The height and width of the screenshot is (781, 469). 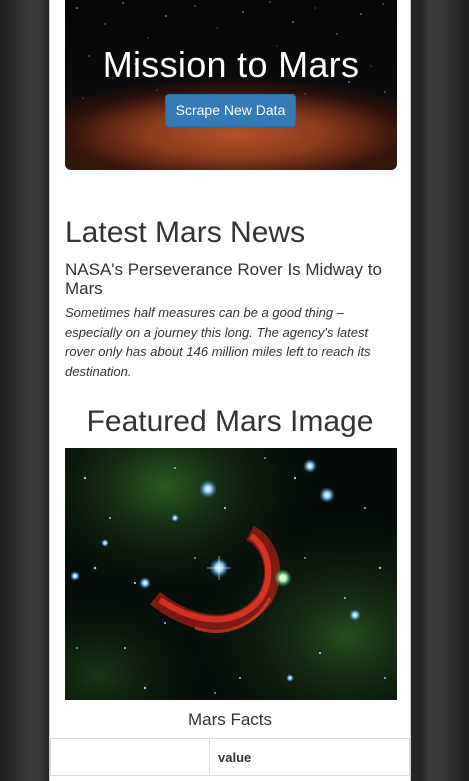 What do you see at coordinates (231, 64) in the screenshot?
I see `page-title: Mission to Mars` at bounding box center [231, 64].